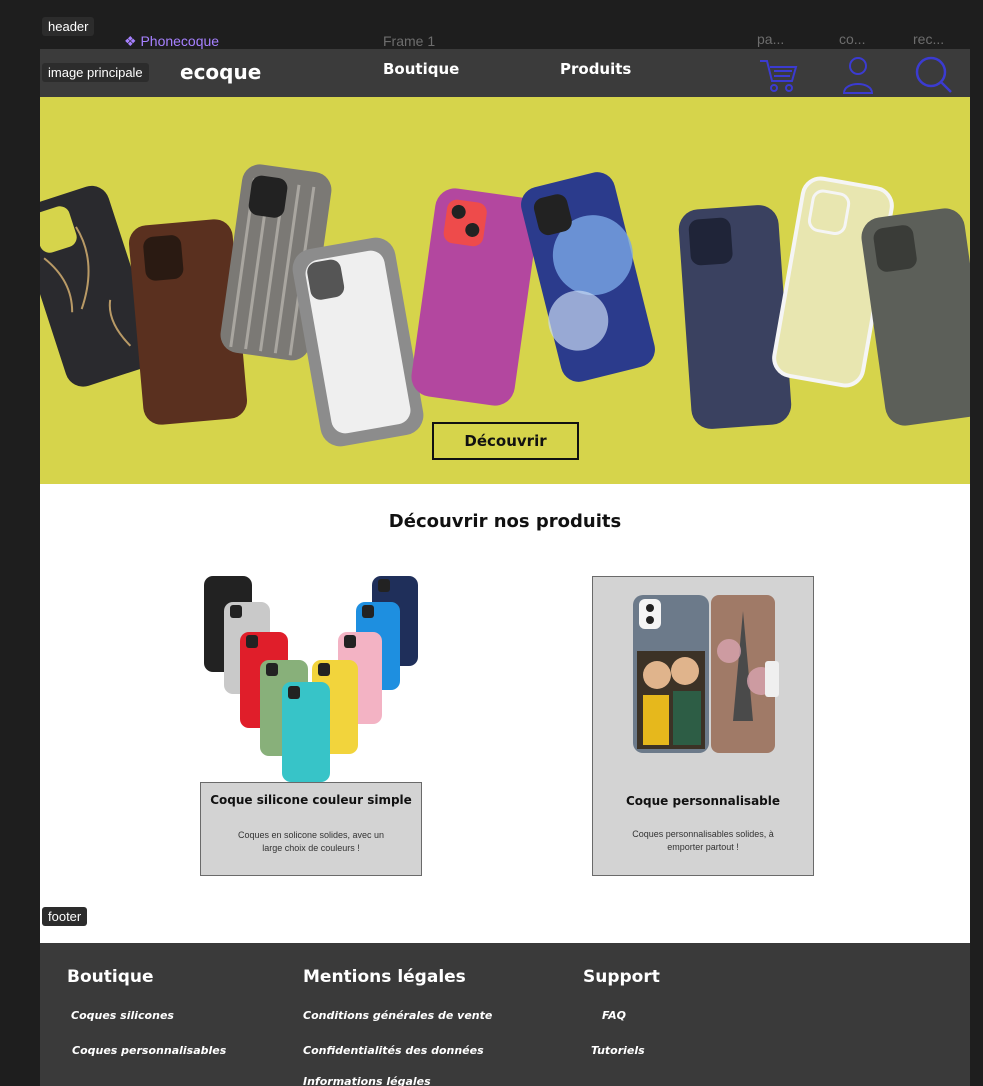 Image resolution: width=983 pixels, height=1086 pixels. I want to click on logo: ecoque, so click(220, 72).